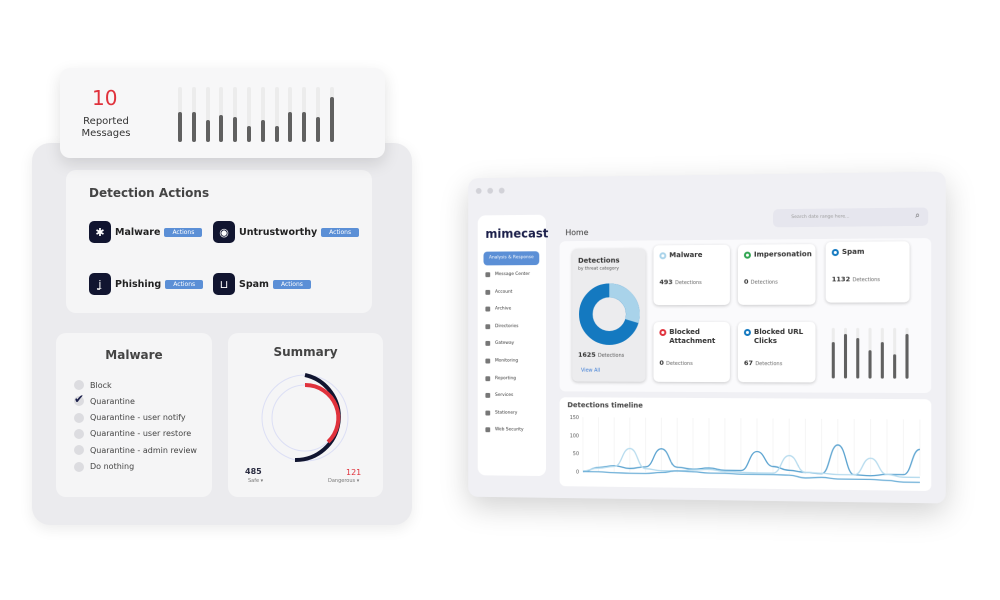 Image resolution: width=1000 pixels, height=600 pixels. What do you see at coordinates (511, 258) in the screenshot?
I see `nav-analysis-response: Analysis & Response` at bounding box center [511, 258].